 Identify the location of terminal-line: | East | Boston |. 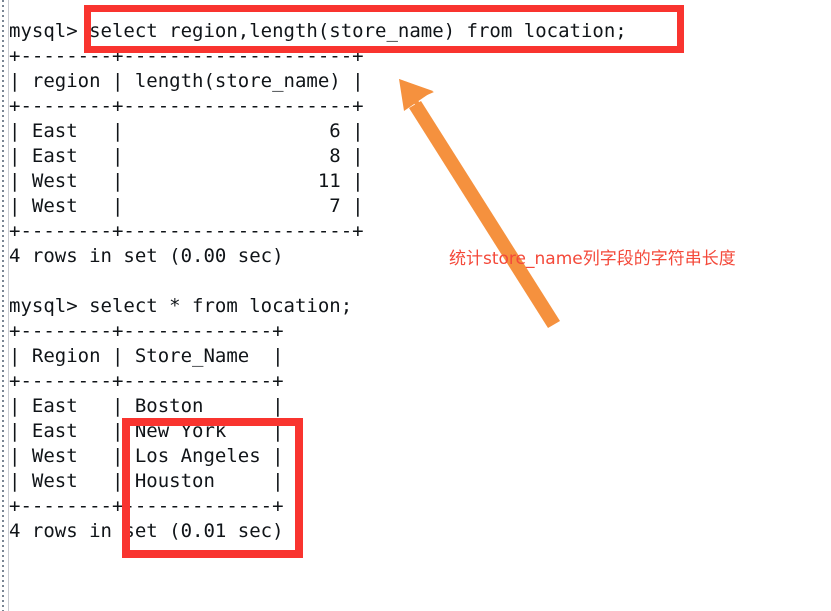
(146, 406).